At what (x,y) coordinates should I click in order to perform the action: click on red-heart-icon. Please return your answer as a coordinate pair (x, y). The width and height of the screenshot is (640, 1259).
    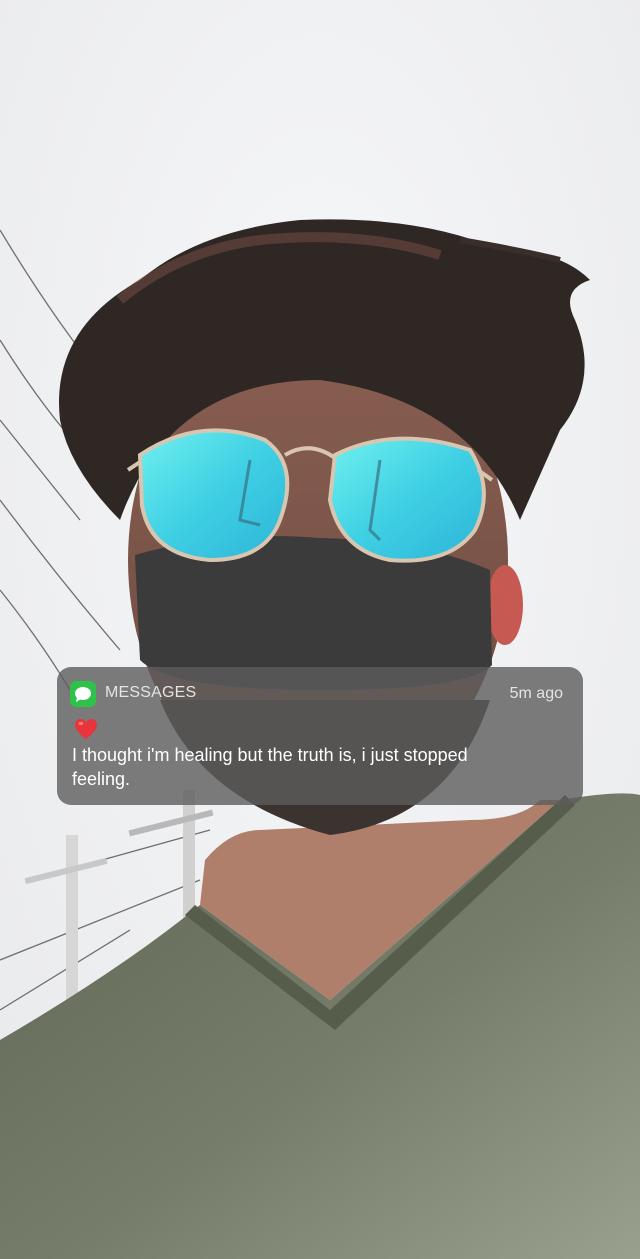
    Looking at the image, I should click on (86, 729).